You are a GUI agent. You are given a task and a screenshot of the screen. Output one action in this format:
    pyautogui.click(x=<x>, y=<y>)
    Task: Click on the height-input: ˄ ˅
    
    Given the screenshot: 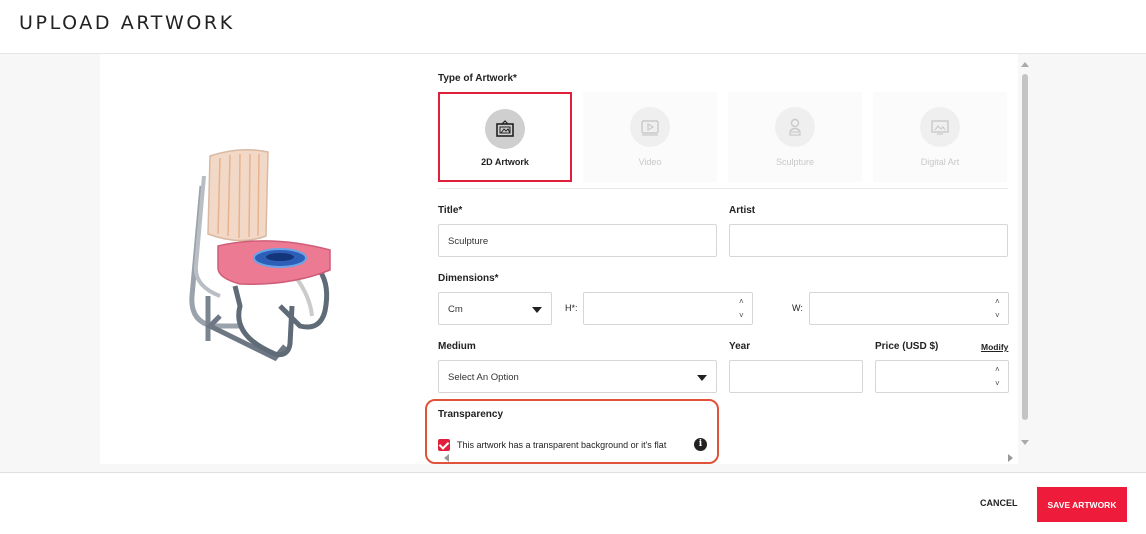 What is the action you would take?
    pyautogui.click(x=668, y=308)
    